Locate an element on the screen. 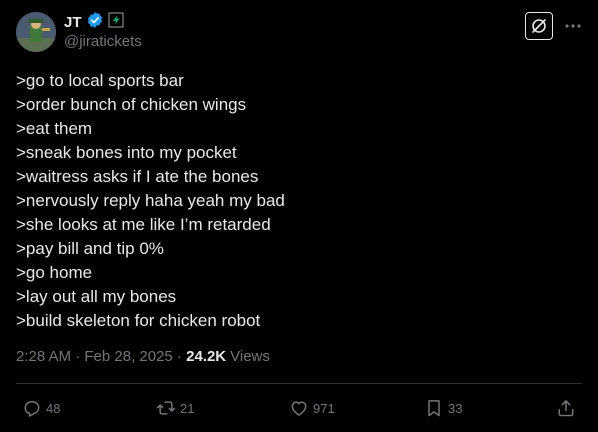 The width and height of the screenshot is (598, 432). repost-button: 21 is located at coordinates (175, 408).